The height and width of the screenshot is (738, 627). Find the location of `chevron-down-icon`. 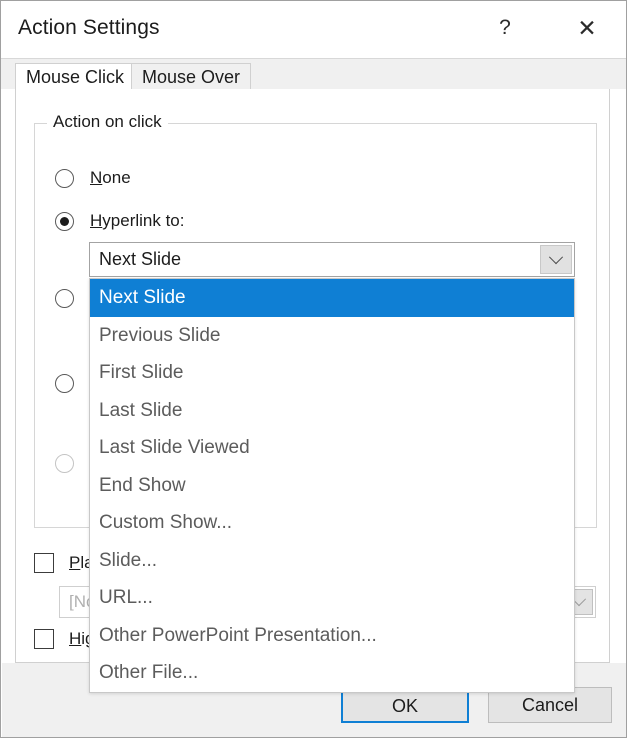

chevron-down-icon is located at coordinates (556, 259).